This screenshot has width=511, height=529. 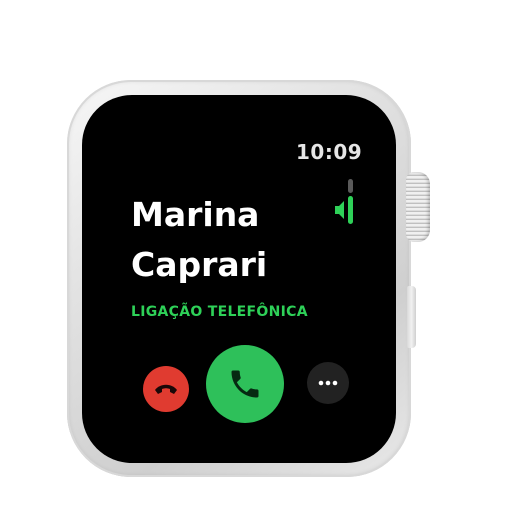 What do you see at coordinates (199, 239) in the screenshot?
I see `contact-name: Marina Caprari` at bounding box center [199, 239].